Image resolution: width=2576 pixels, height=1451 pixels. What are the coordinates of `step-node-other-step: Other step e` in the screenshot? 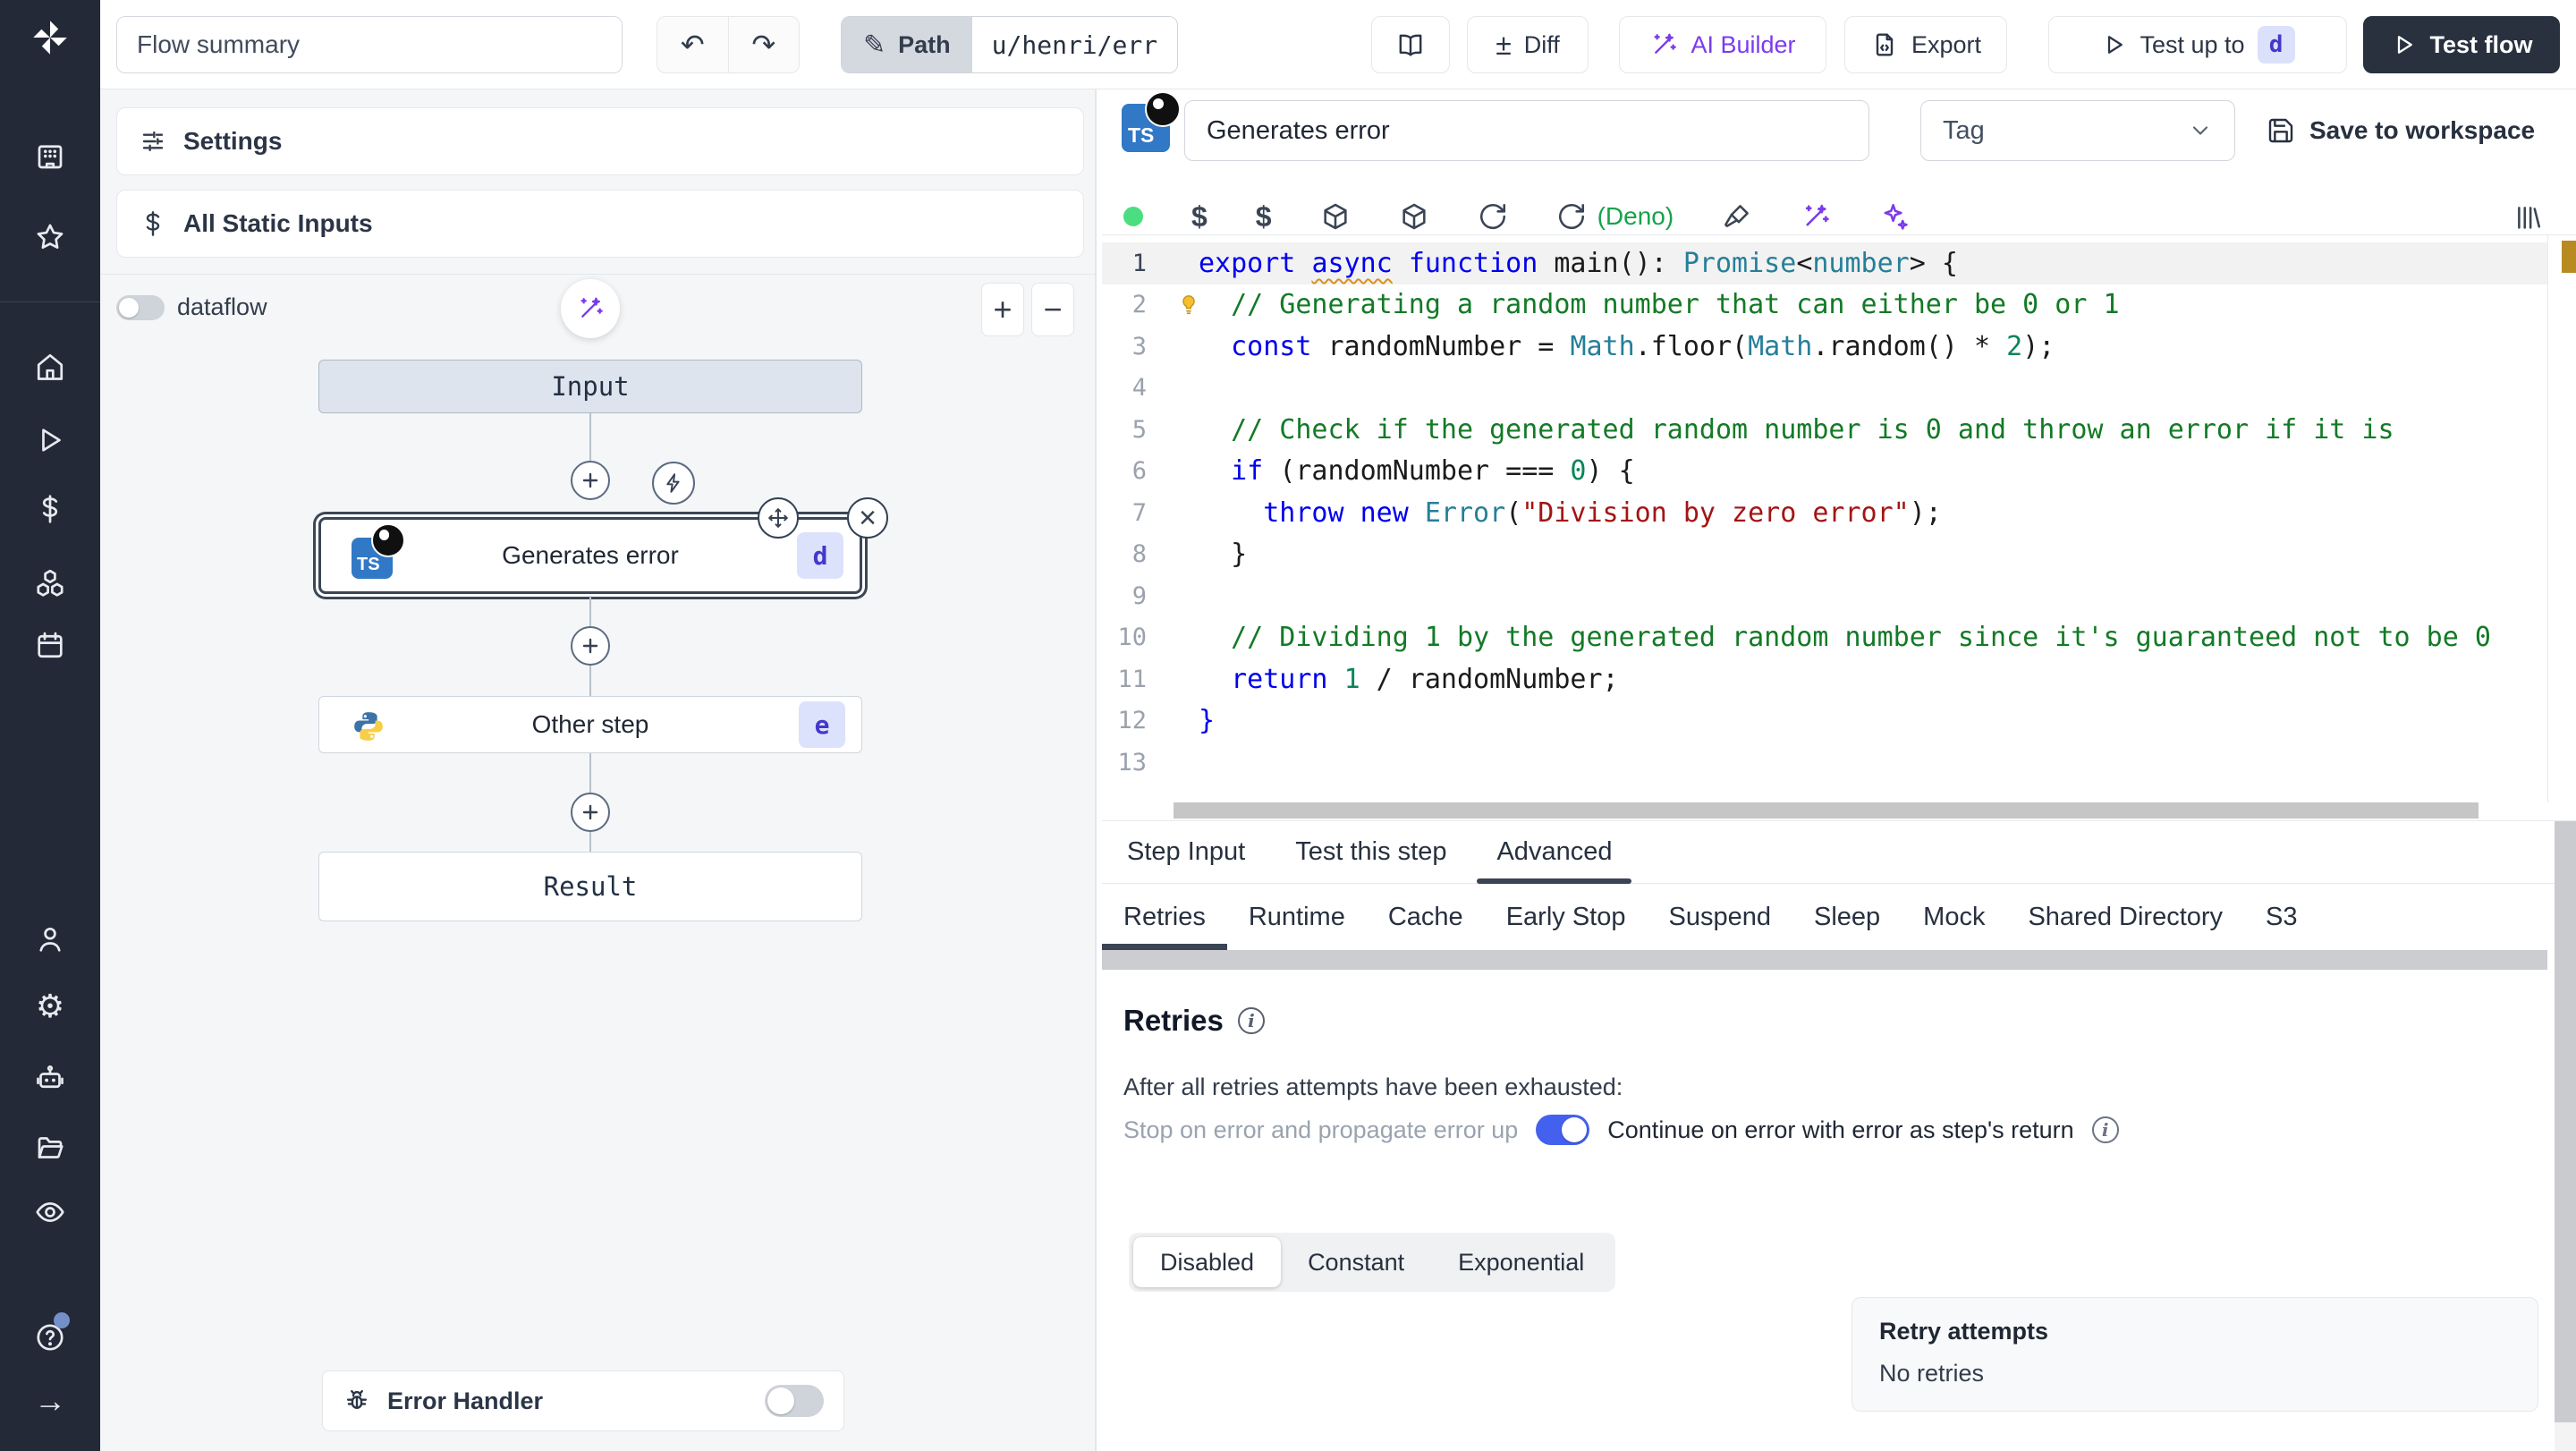 It's located at (590, 724).